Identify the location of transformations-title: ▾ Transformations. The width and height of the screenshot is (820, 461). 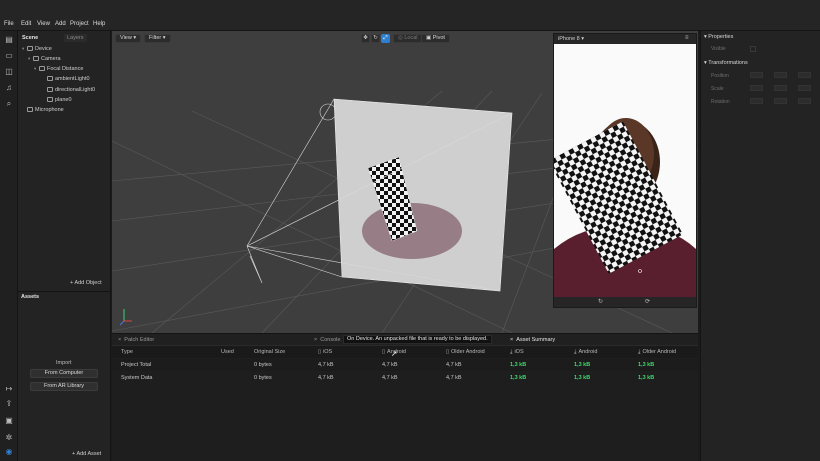
(726, 63).